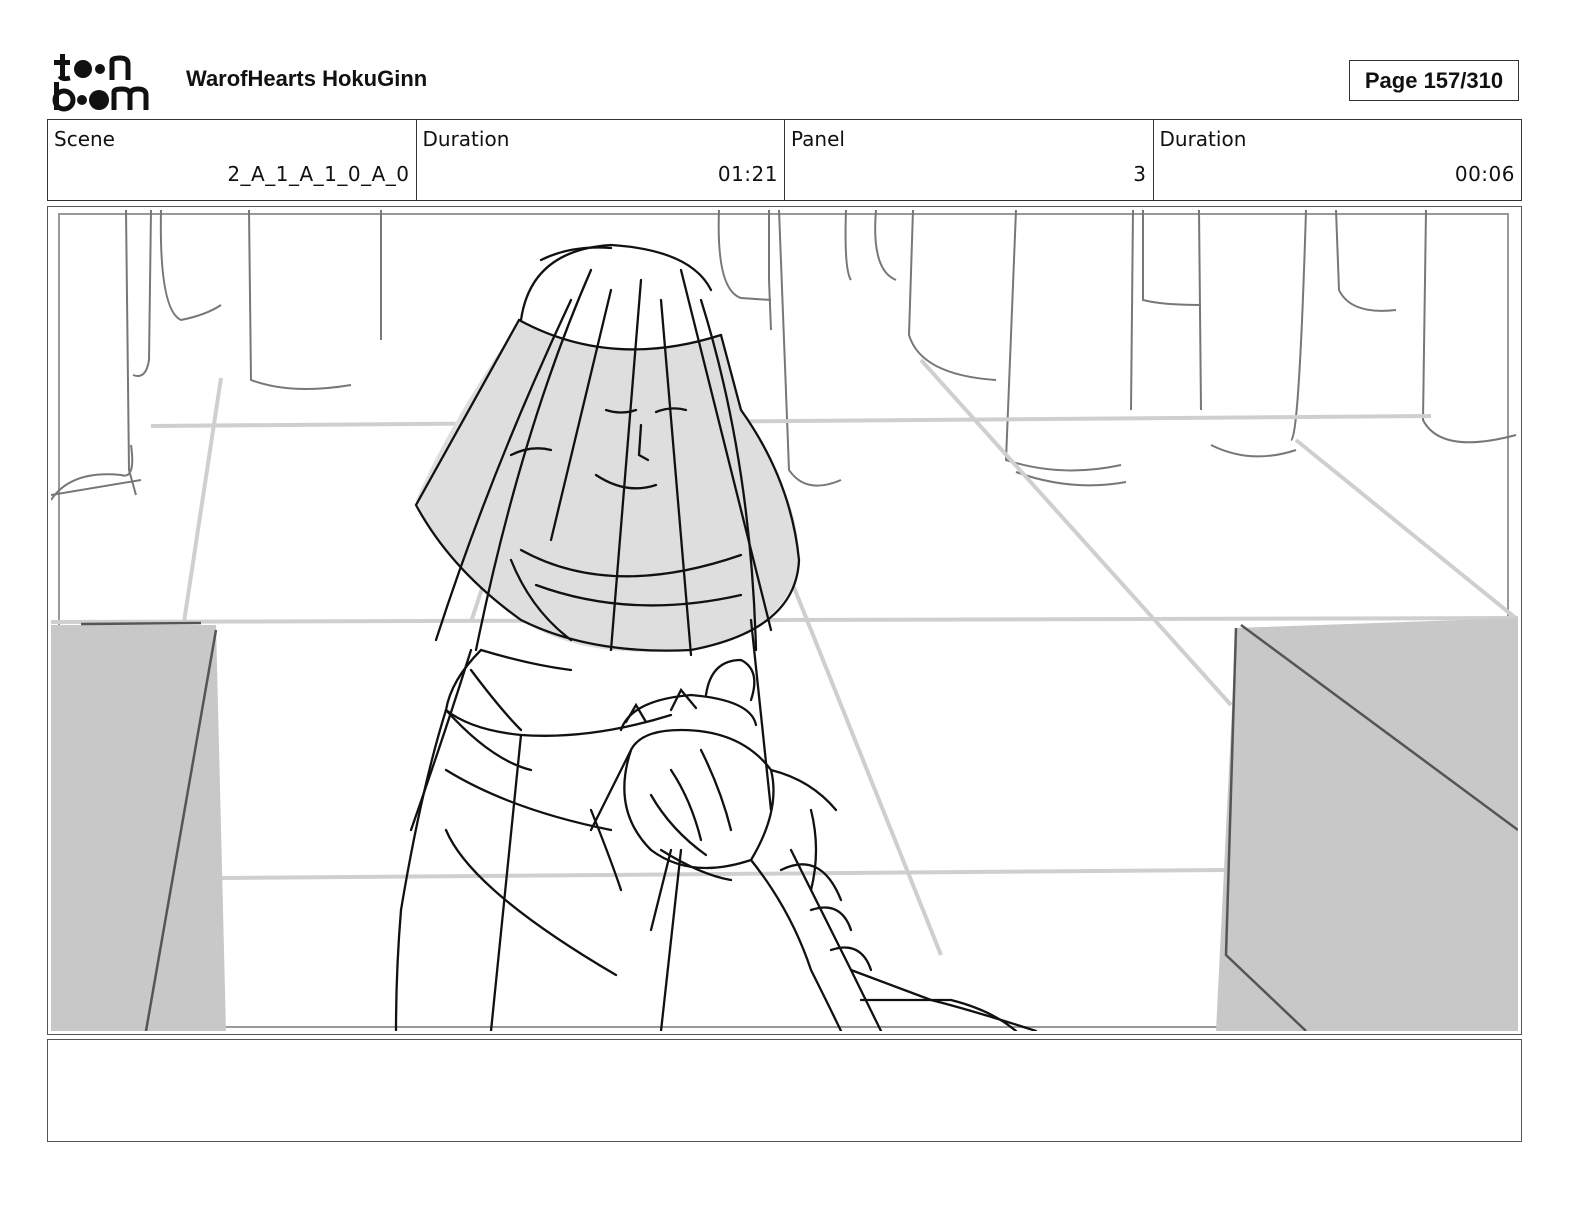 This screenshot has width=1584, height=1224. Describe the element at coordinates (601, 160) in the screenshot. I see `scene-duration-cell: Duration 01:21` at that location.